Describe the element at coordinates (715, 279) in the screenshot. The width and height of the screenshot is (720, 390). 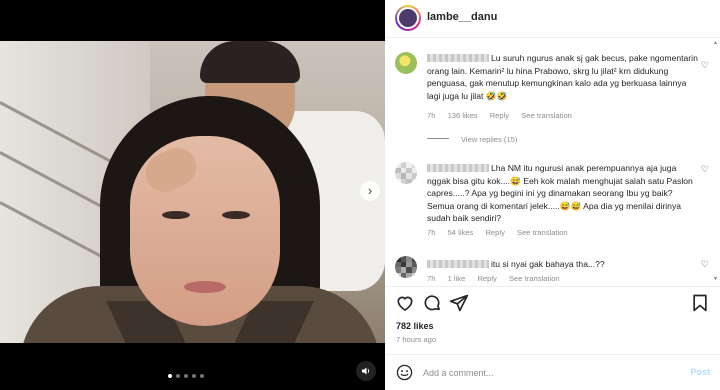
I see `scroll-down-arrow: ▼` at that location.